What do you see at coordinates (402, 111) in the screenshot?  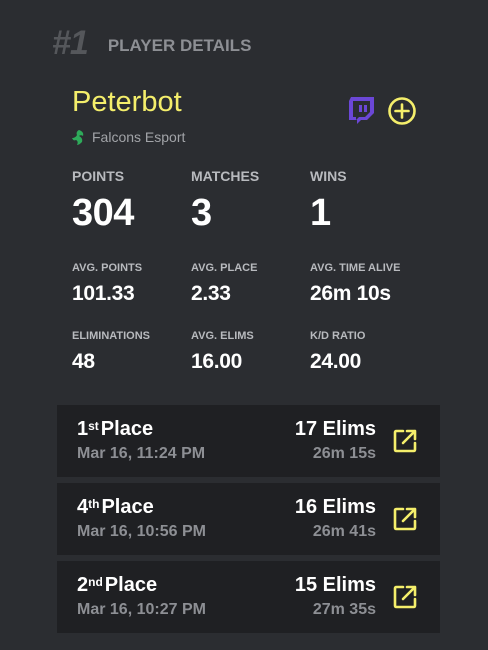 I see `plus-circle-icon` at bounding box center [402, 111].